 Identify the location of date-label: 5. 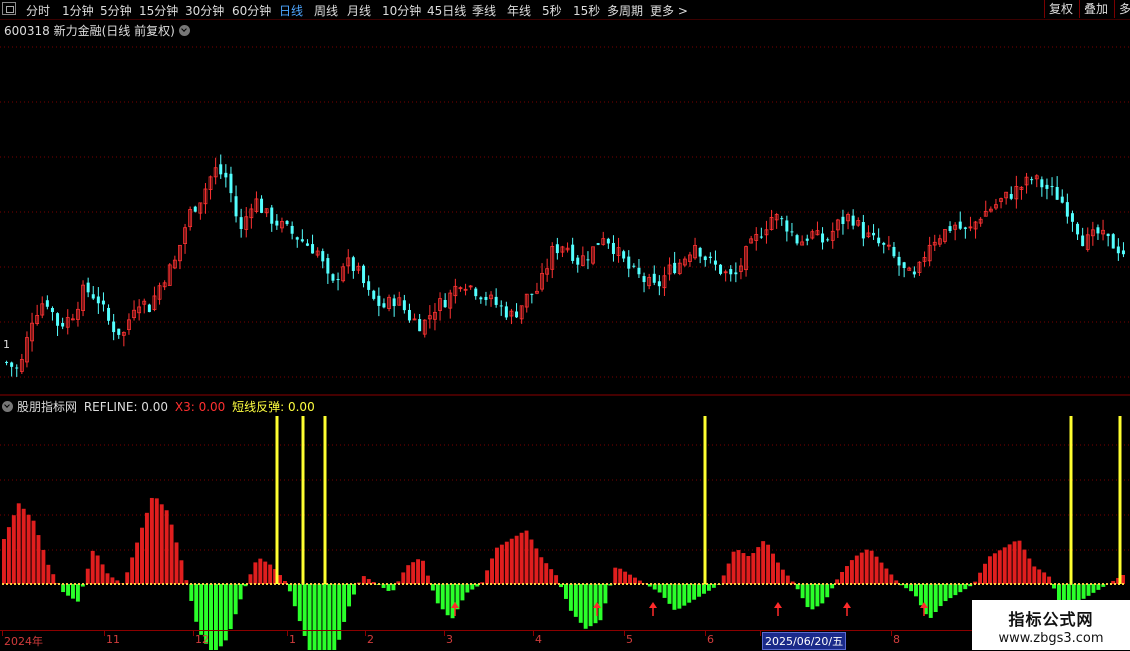
(629, 639).